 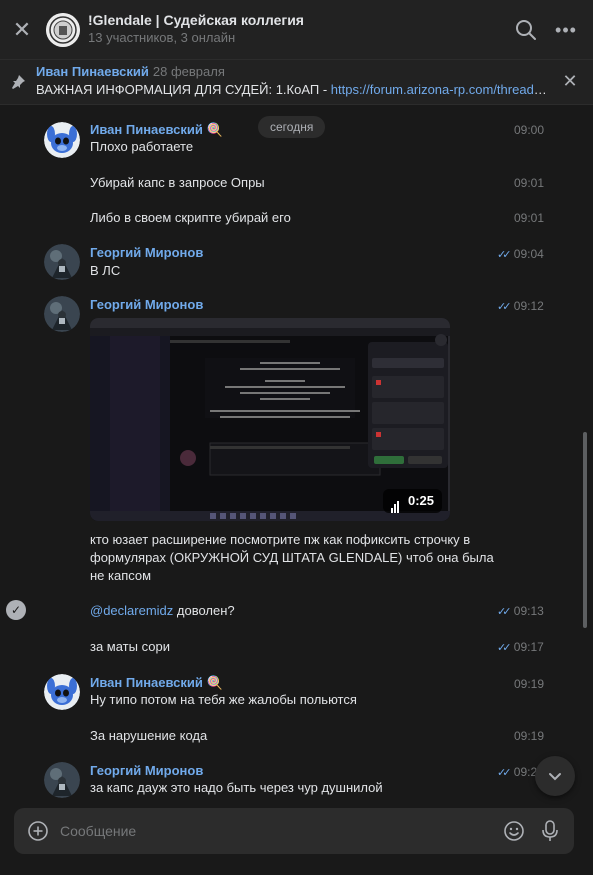 What do you see at coordinates (529, 130) in the screenshot?
I see `message-time: 09:00` at bounding box center [529, 130].